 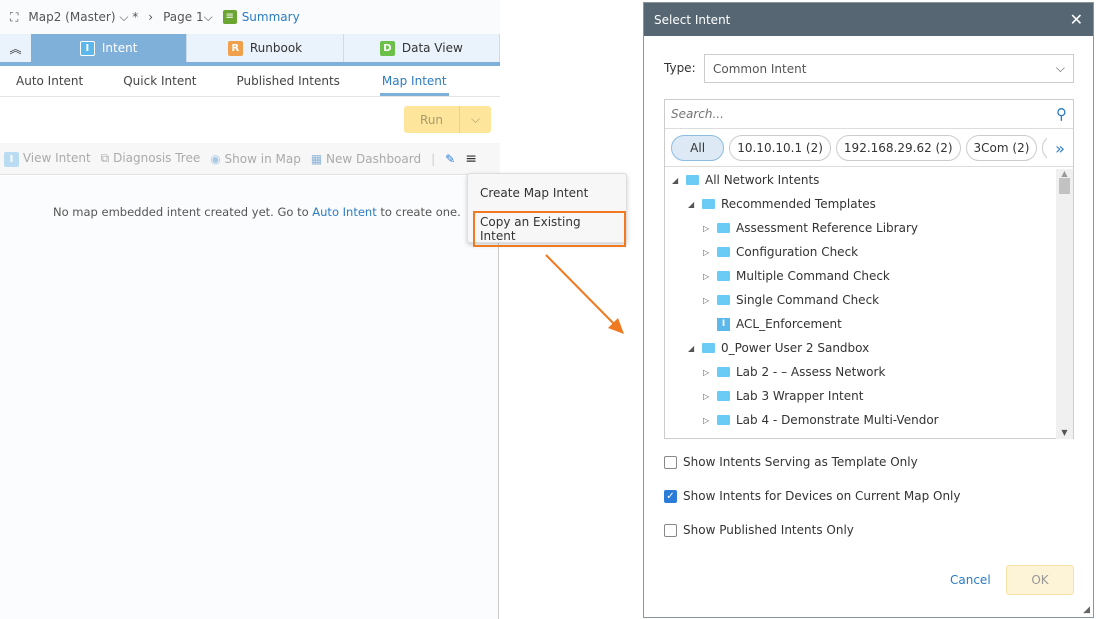 What do you see at coordinates (261, 17) in the screenshot?
I see `summary-link: ≡ Summary` at bounding box center [261, 17].